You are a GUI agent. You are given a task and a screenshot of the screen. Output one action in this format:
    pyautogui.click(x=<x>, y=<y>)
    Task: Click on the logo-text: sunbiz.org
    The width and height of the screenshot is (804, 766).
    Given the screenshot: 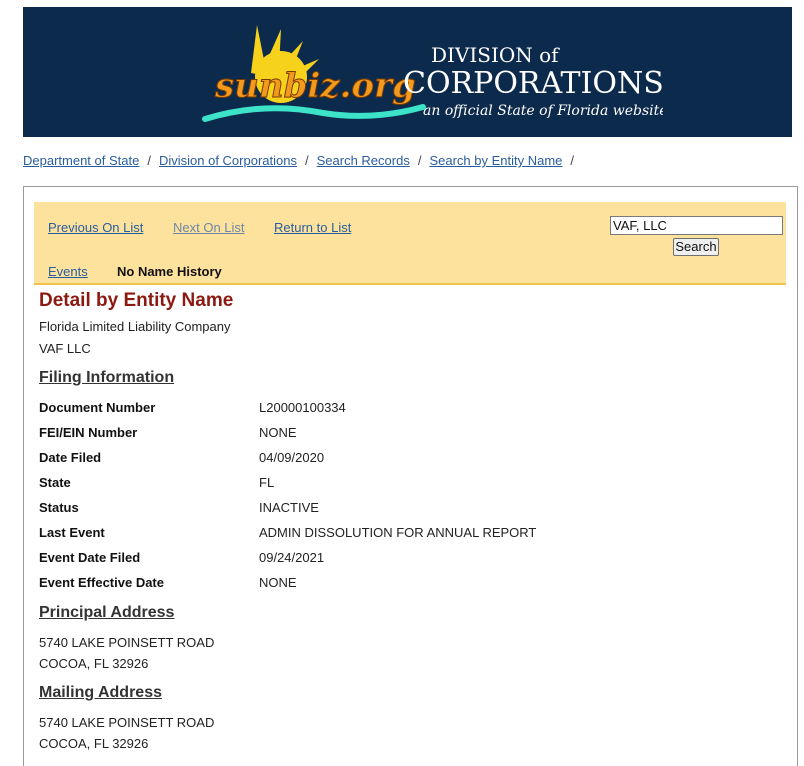 What is the action you would take?
    pyautogui.click(x=315, y=86)
    